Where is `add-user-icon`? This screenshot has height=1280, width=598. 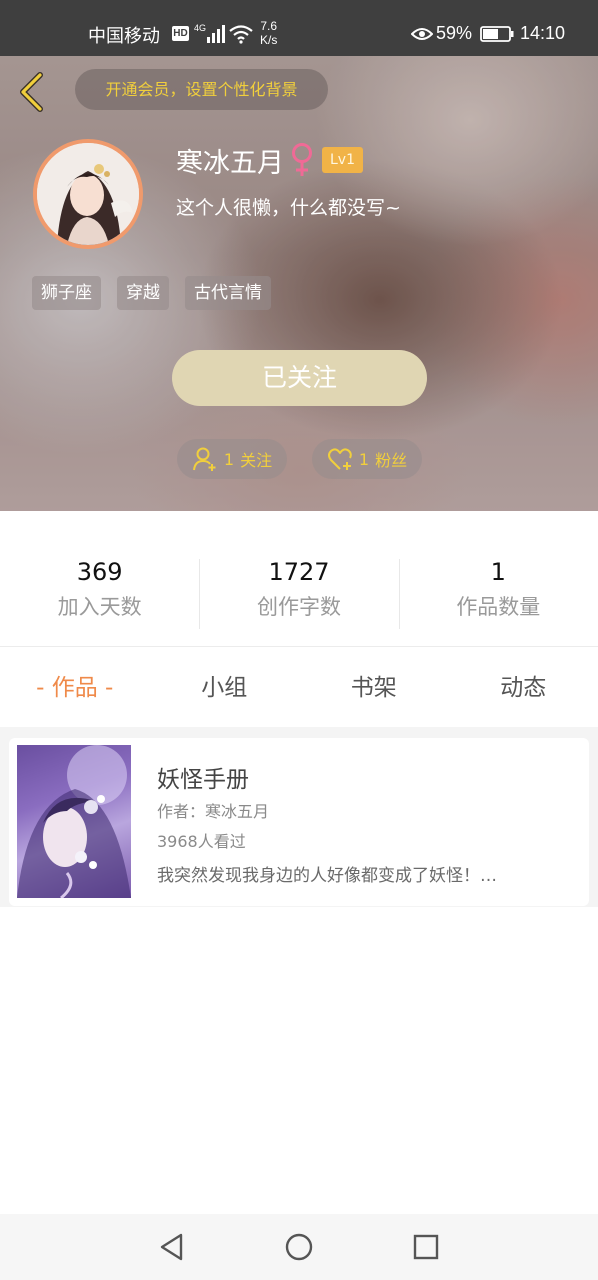 add-user-icon is located at coordinates (204, 459).